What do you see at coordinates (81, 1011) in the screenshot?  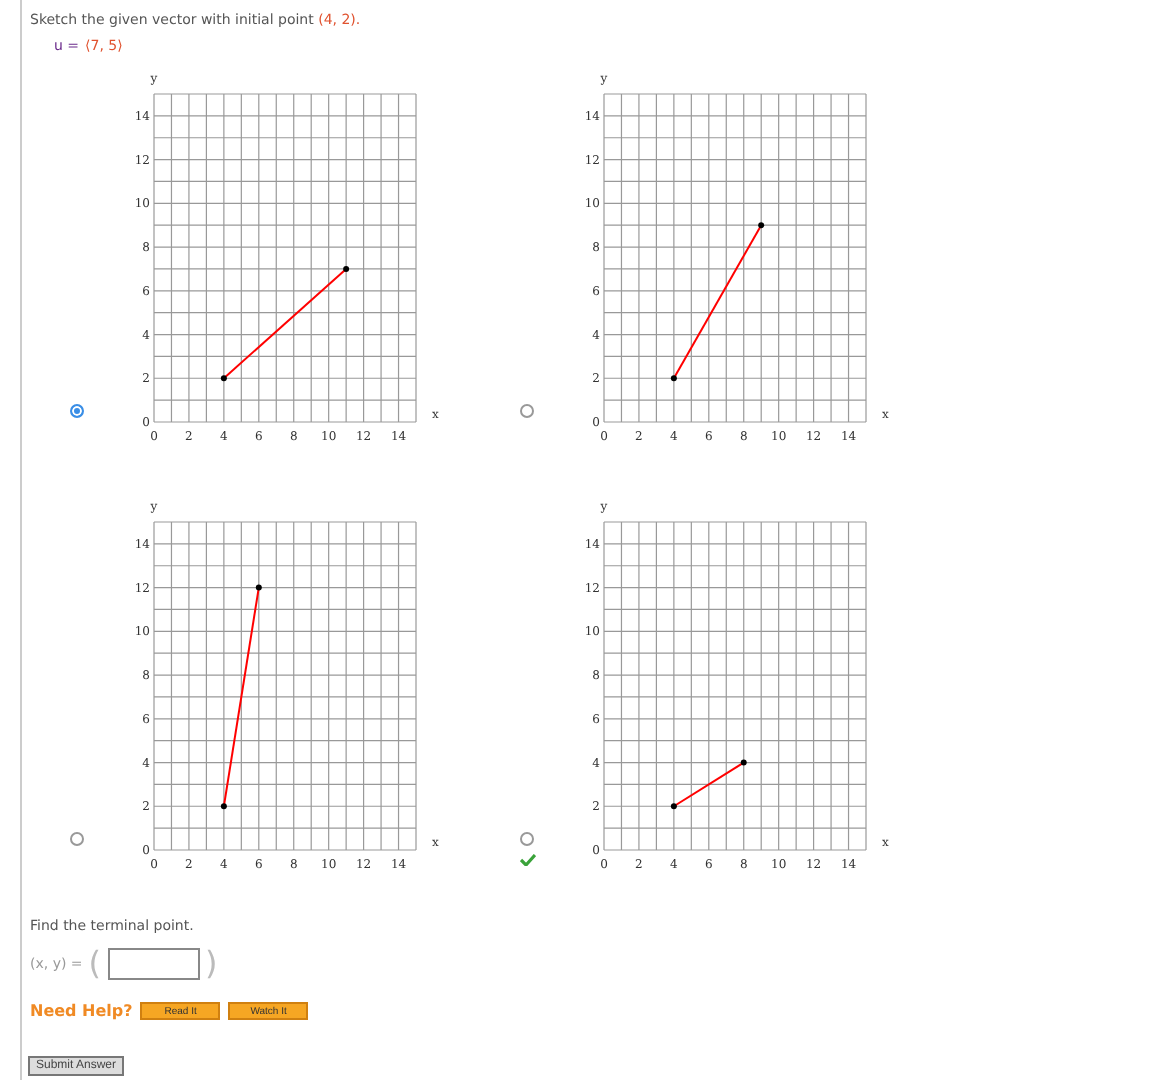 I see `help-label: Need Help?` at bounding box center [81, 1011].